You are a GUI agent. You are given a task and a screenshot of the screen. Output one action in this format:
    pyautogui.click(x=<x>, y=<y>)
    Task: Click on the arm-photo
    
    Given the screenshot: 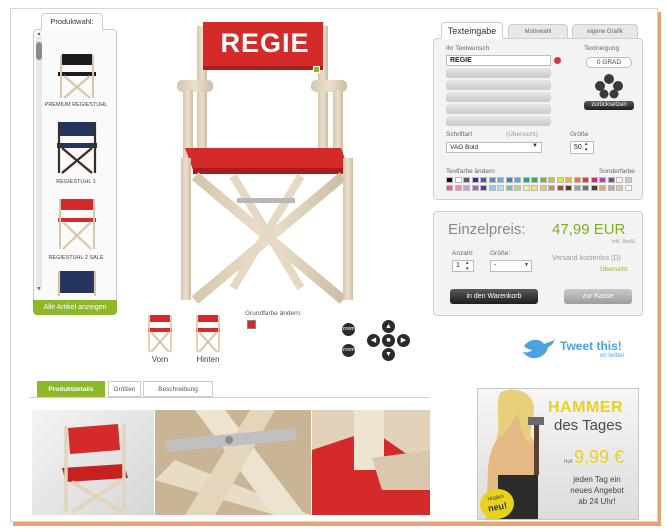 What is the action you would take?
    pyautogui.click(x=371, y=462)
    